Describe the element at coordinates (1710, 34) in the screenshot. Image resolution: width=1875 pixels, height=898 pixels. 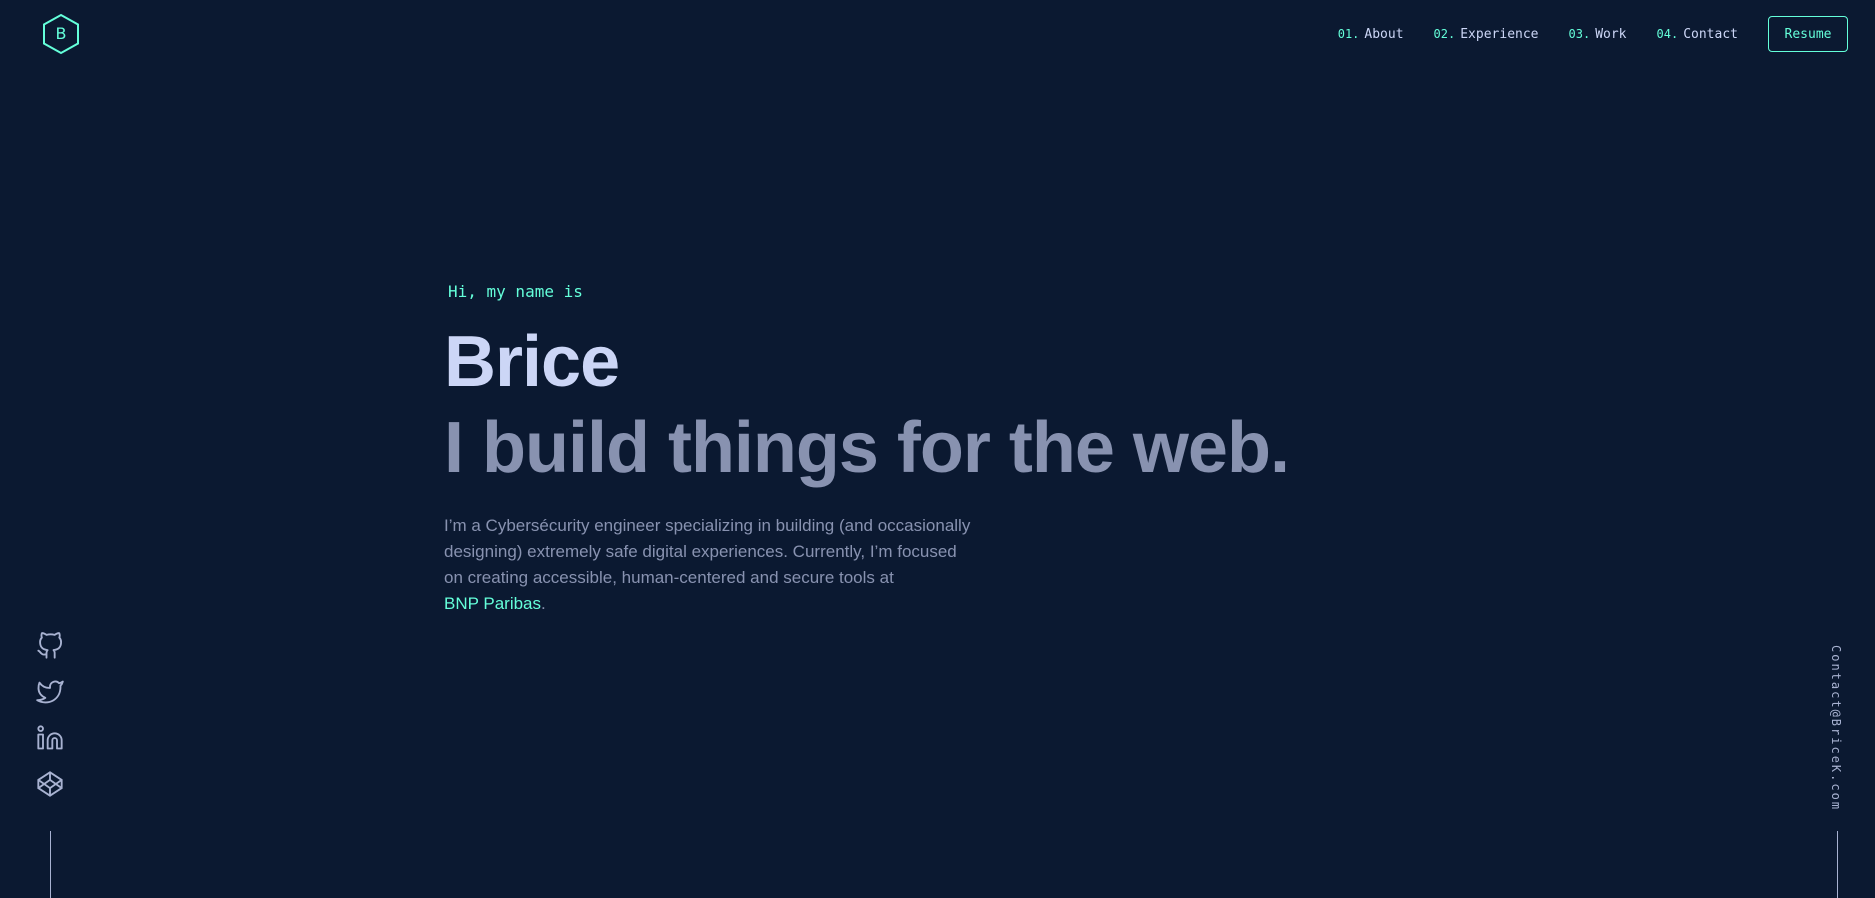
I see `nav-label: Contact` at that location.